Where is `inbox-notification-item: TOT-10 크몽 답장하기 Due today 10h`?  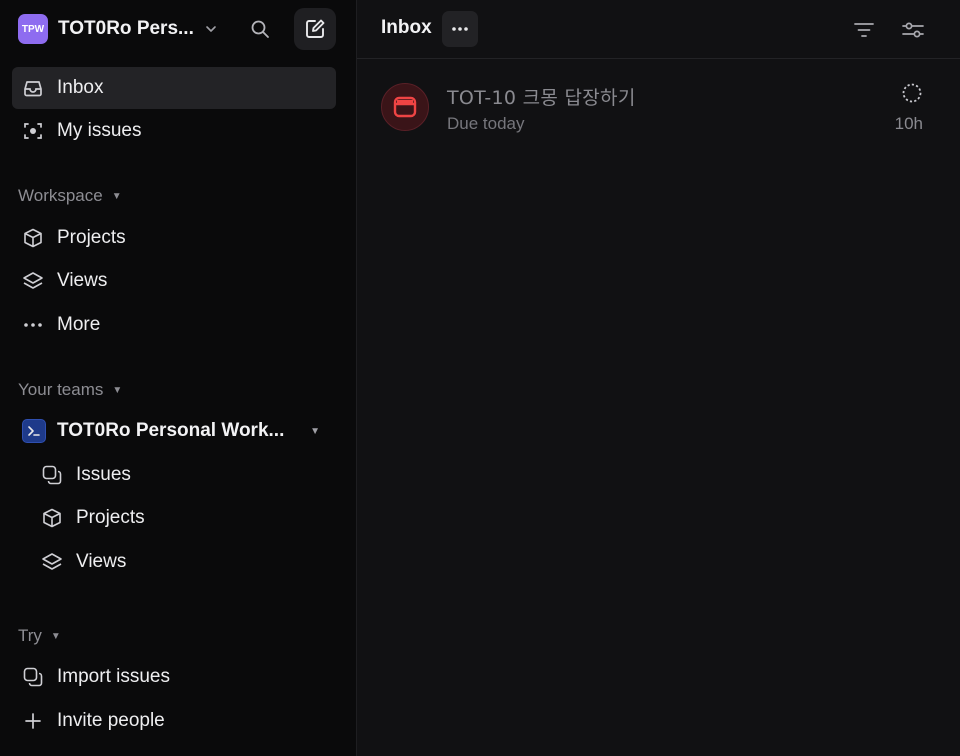 inbox-notification-item: TOT-10 크몽 답장하기 Due today 10h is located at coordinates (658, 105).